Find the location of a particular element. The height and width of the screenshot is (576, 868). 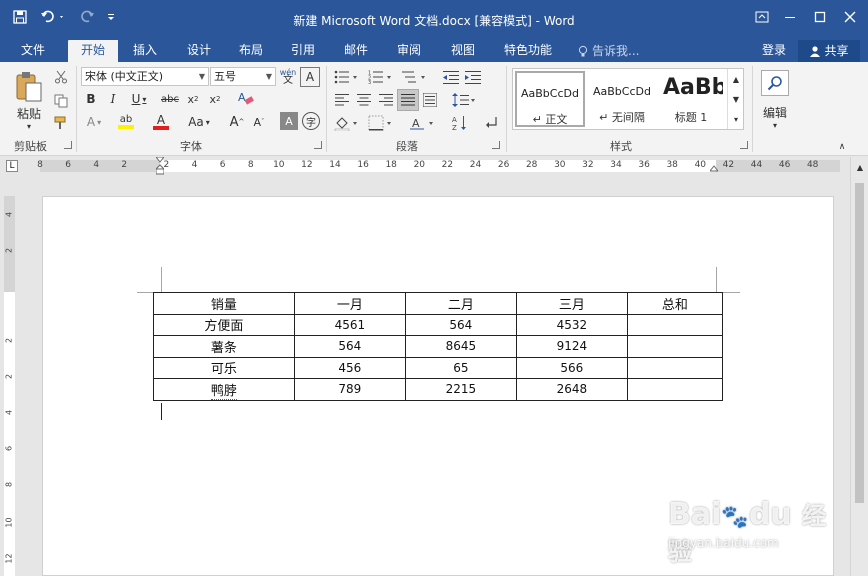

highlight-color-icon: ab is located at coordinates (126, 122).